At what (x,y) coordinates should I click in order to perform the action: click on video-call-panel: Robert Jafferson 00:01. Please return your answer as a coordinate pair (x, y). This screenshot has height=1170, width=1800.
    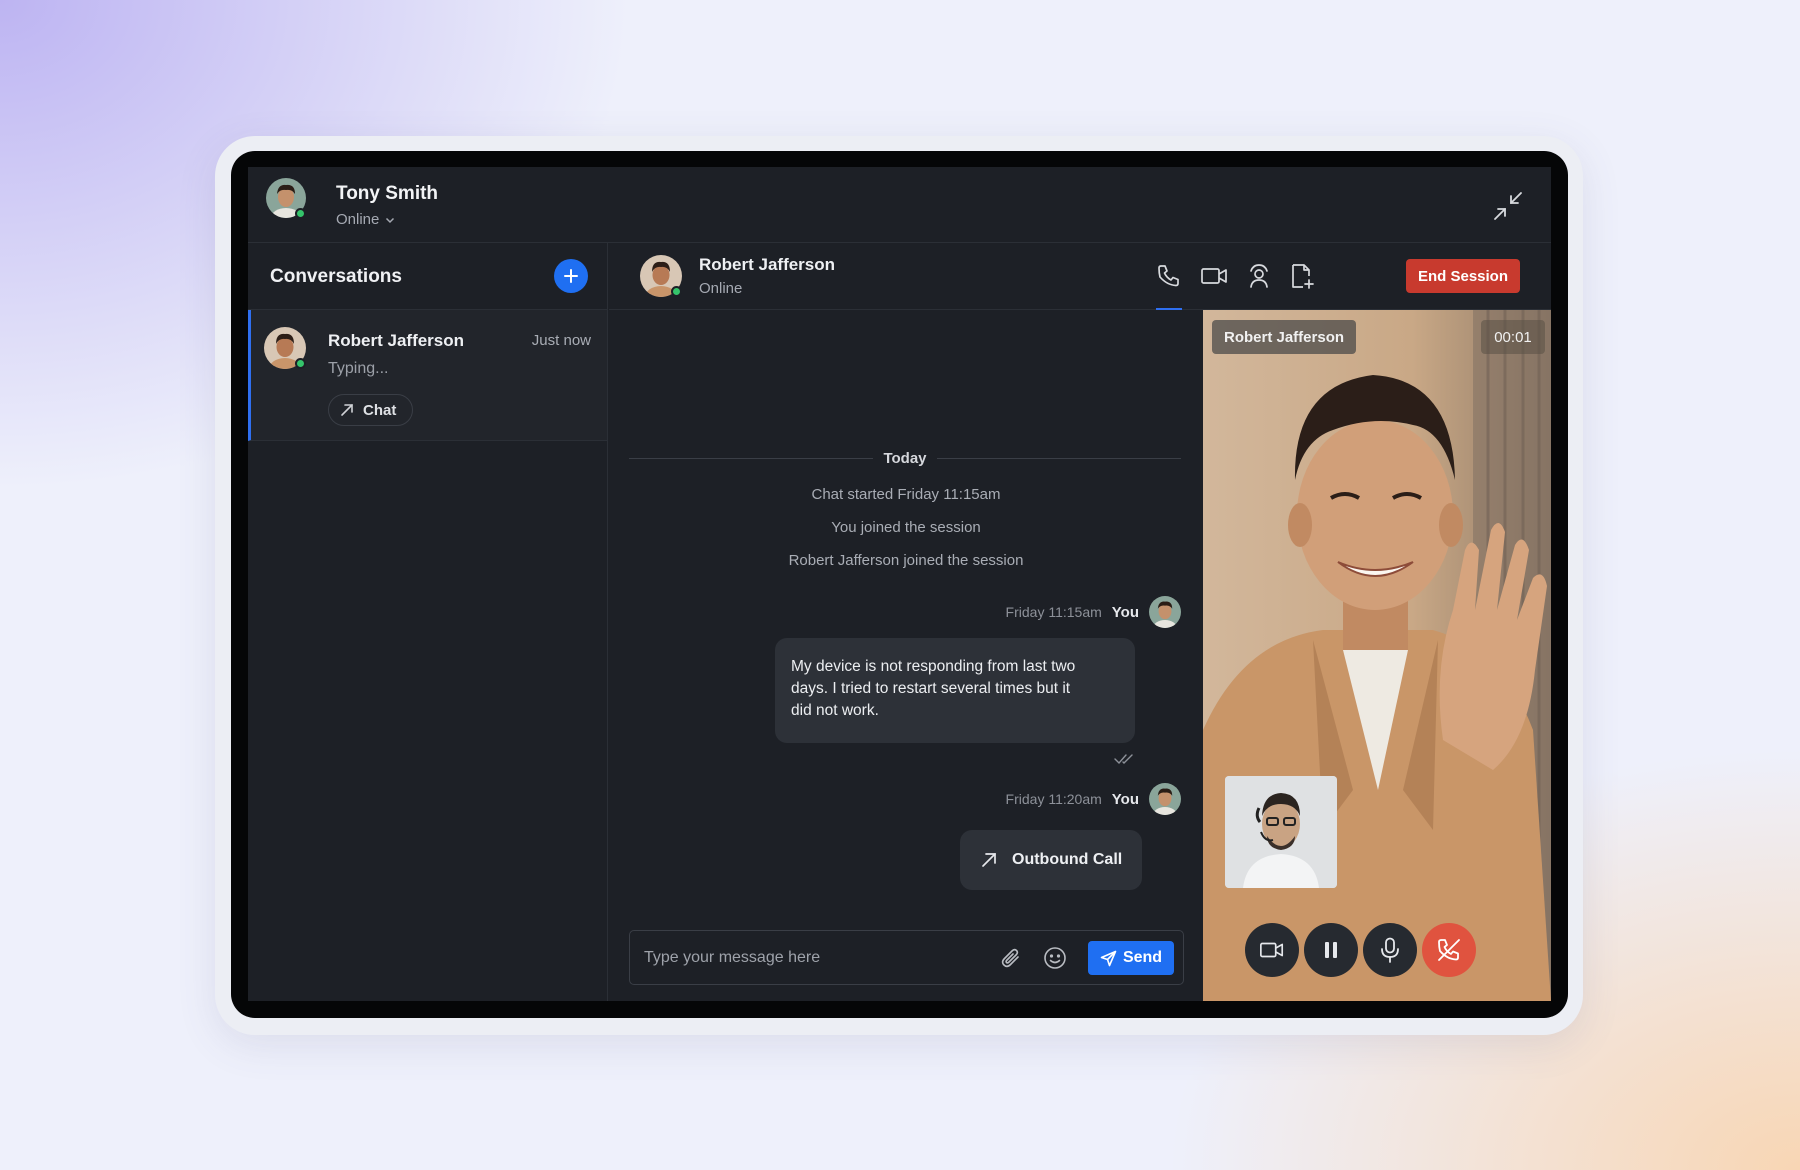
    Looking at the image, I should click on (1377, 655).